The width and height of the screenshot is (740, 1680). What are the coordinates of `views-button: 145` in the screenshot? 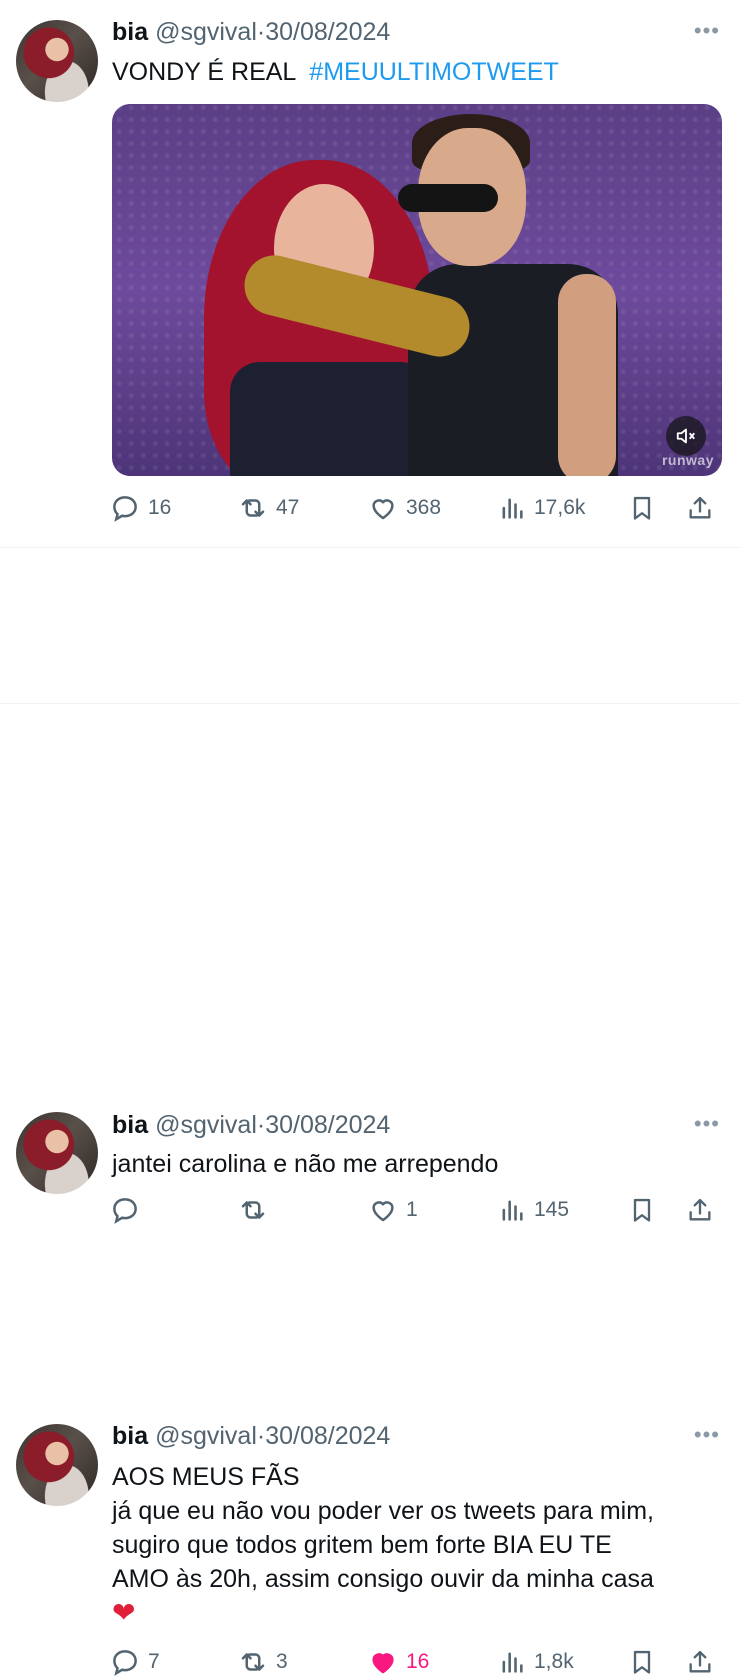 It's located at (533, 1210).